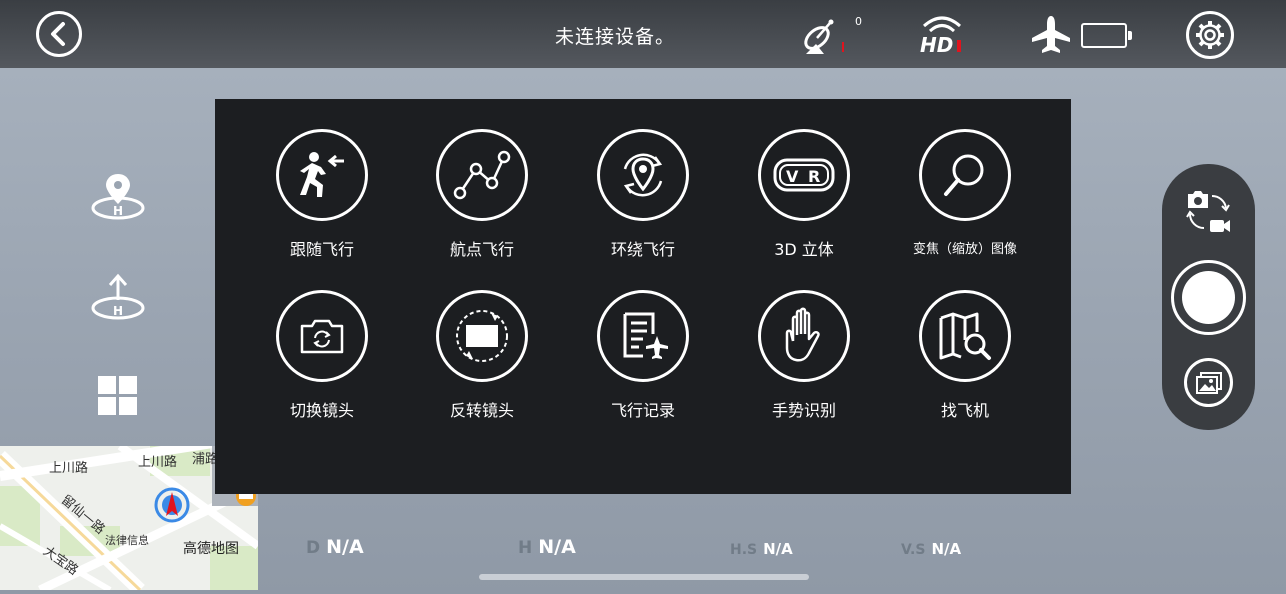 Image resolution: width=1286 pixels, height=594 pixels. I want to click on mode-waypoint: 航点飞行, so click(482, 179).